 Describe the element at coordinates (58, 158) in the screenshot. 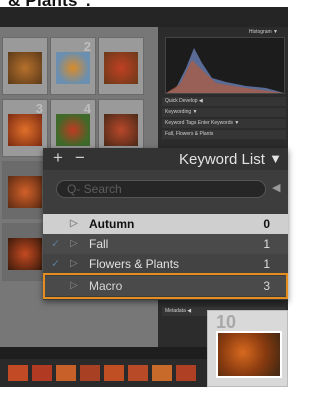

I see `add-keyword-button: +` at that location.